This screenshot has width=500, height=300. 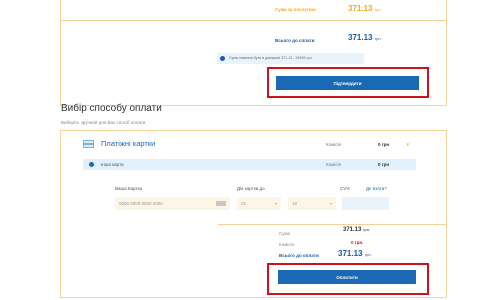 What do you see at coordinates (299, 255) in the screenshot?
I see `grand-total-label: Всього до оплати` at bounding box center [299, 255].